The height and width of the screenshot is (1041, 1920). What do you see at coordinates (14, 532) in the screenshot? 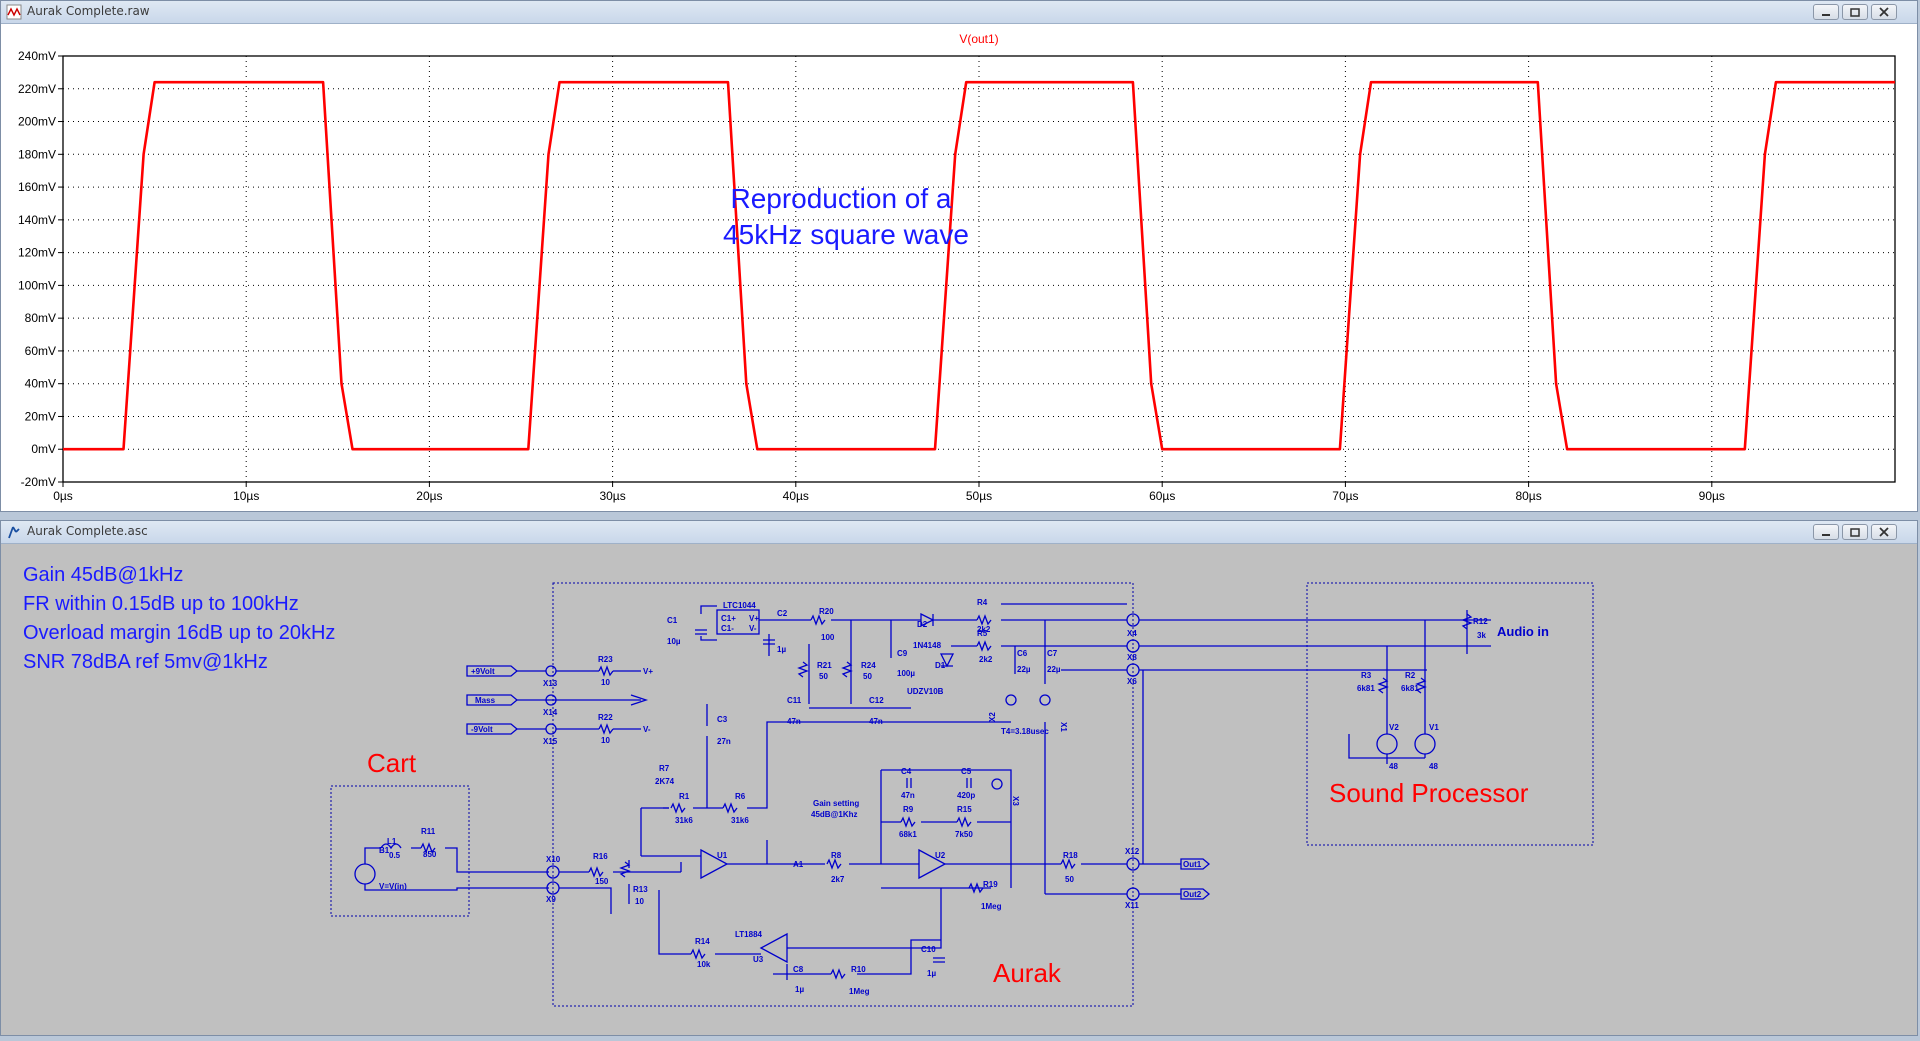
I see `schematic-app-icon` at bounding box center [14, 532].